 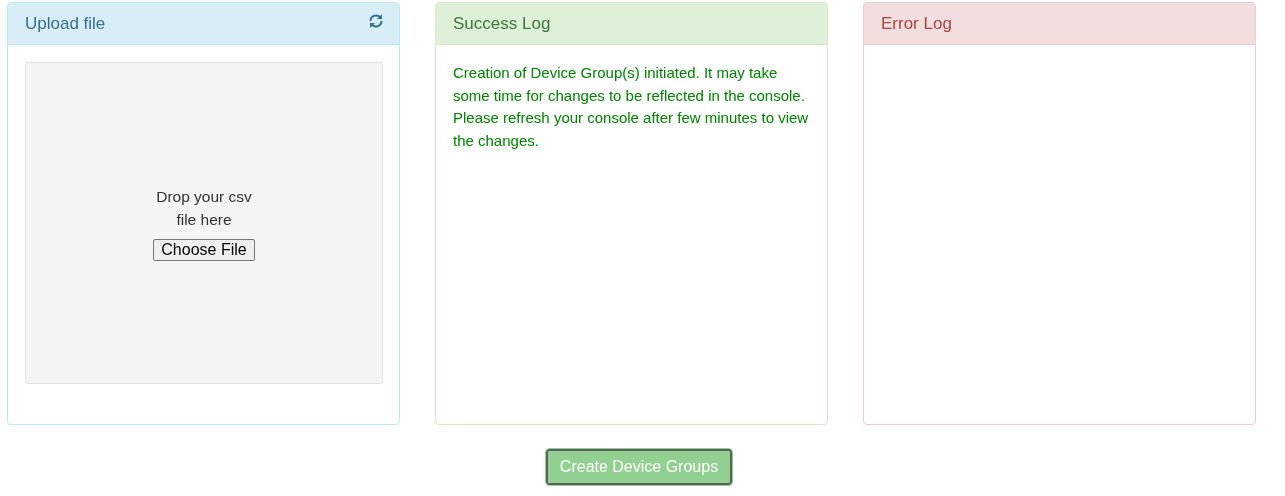 I want to click on refresh-icon, so click(x=376, y=20).